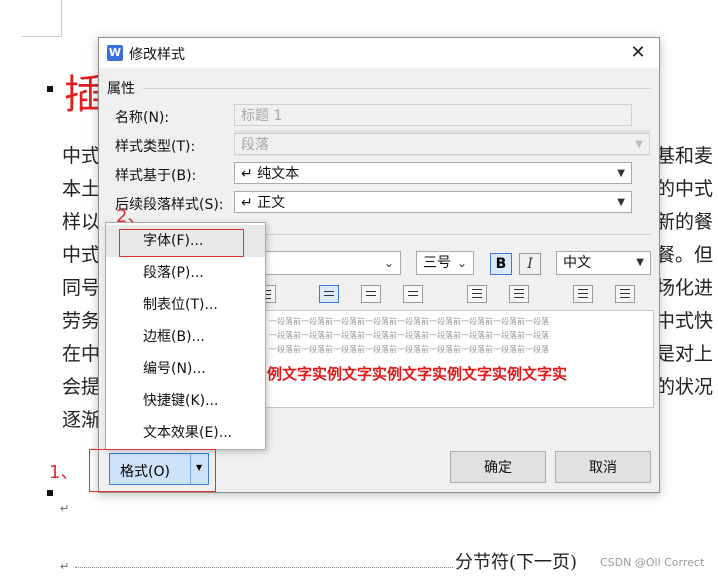 The width and height of the screenshot is (718, 576). I want to click on line-spacing-up-icon, so click(477, 294).